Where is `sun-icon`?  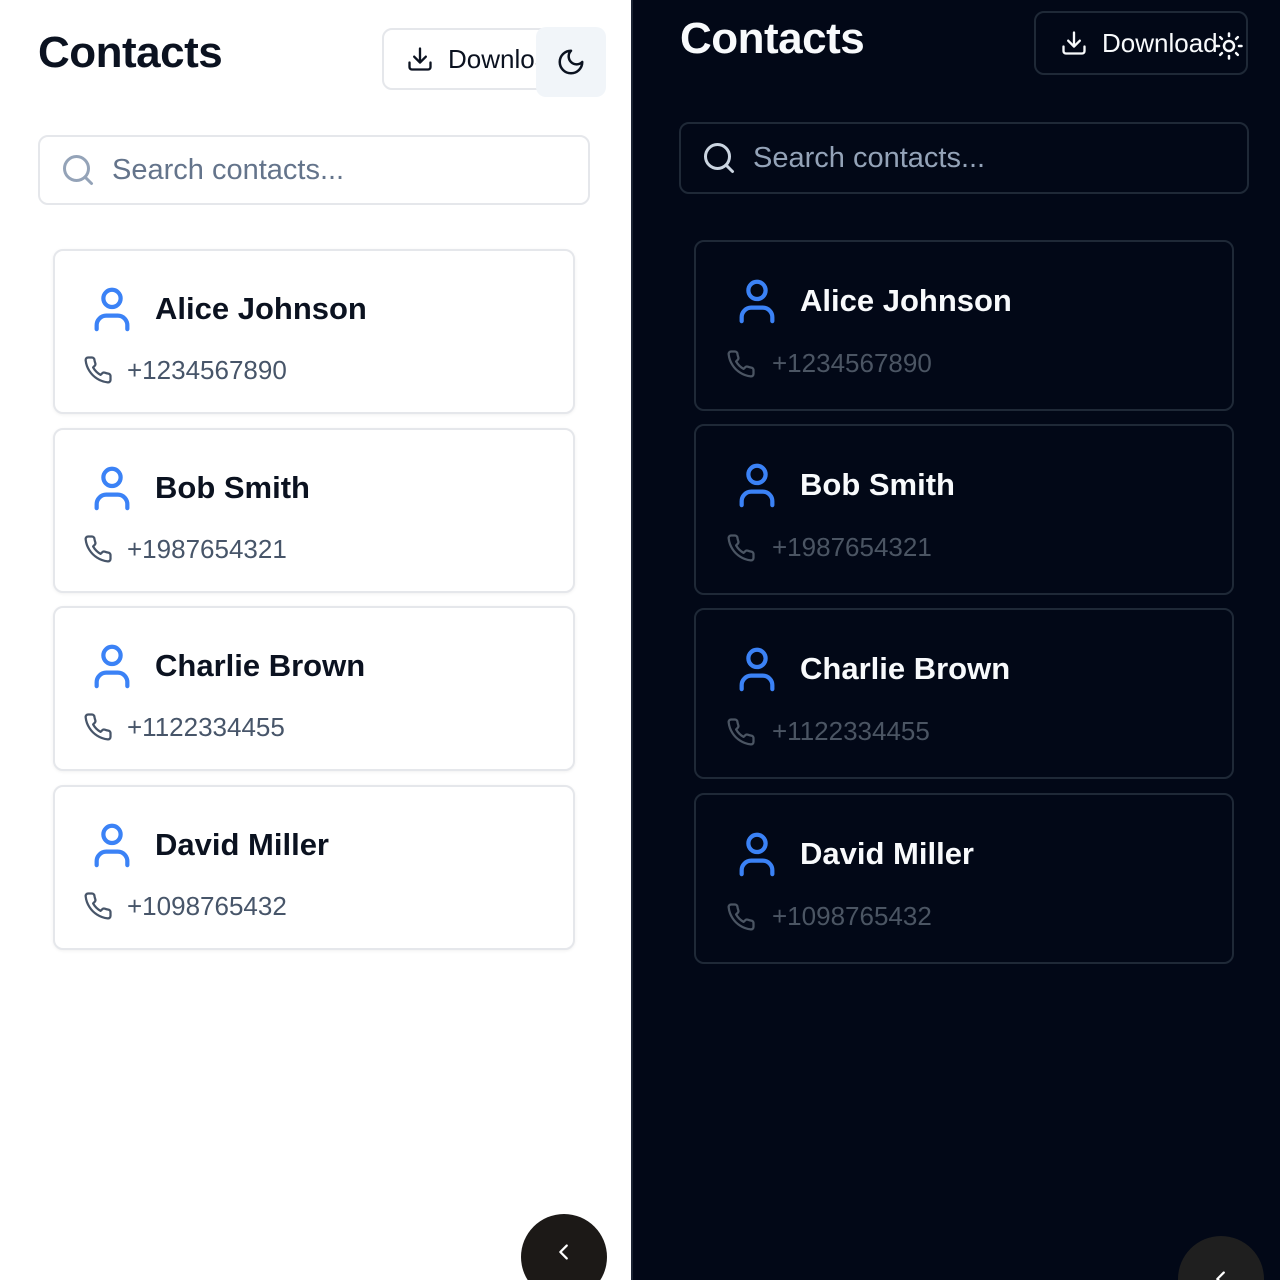
sun-icon is located at coordinates (1229, 46).